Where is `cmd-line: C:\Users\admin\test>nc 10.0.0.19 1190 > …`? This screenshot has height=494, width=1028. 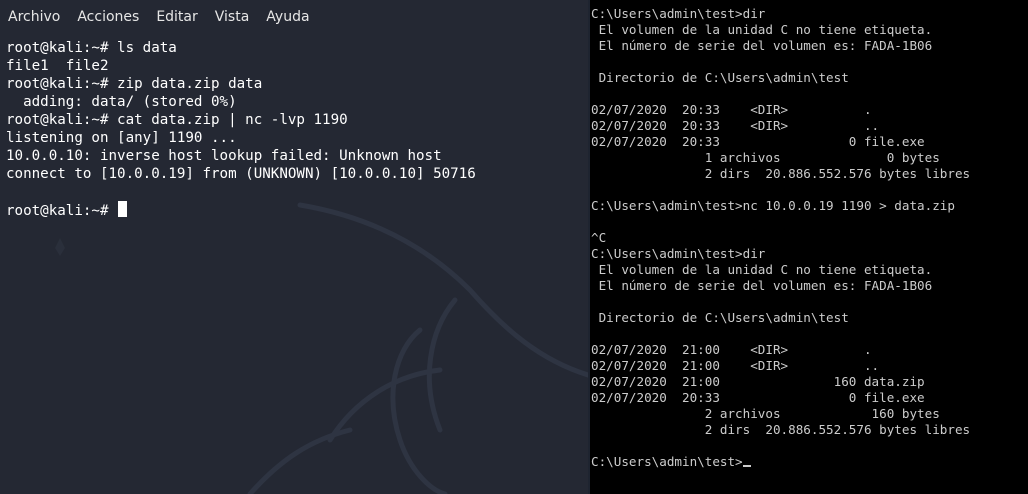 cmd-line: C:\Users\admin\test>nc 10.0.0.19 1190 > … is located at coordinates (773, 205).